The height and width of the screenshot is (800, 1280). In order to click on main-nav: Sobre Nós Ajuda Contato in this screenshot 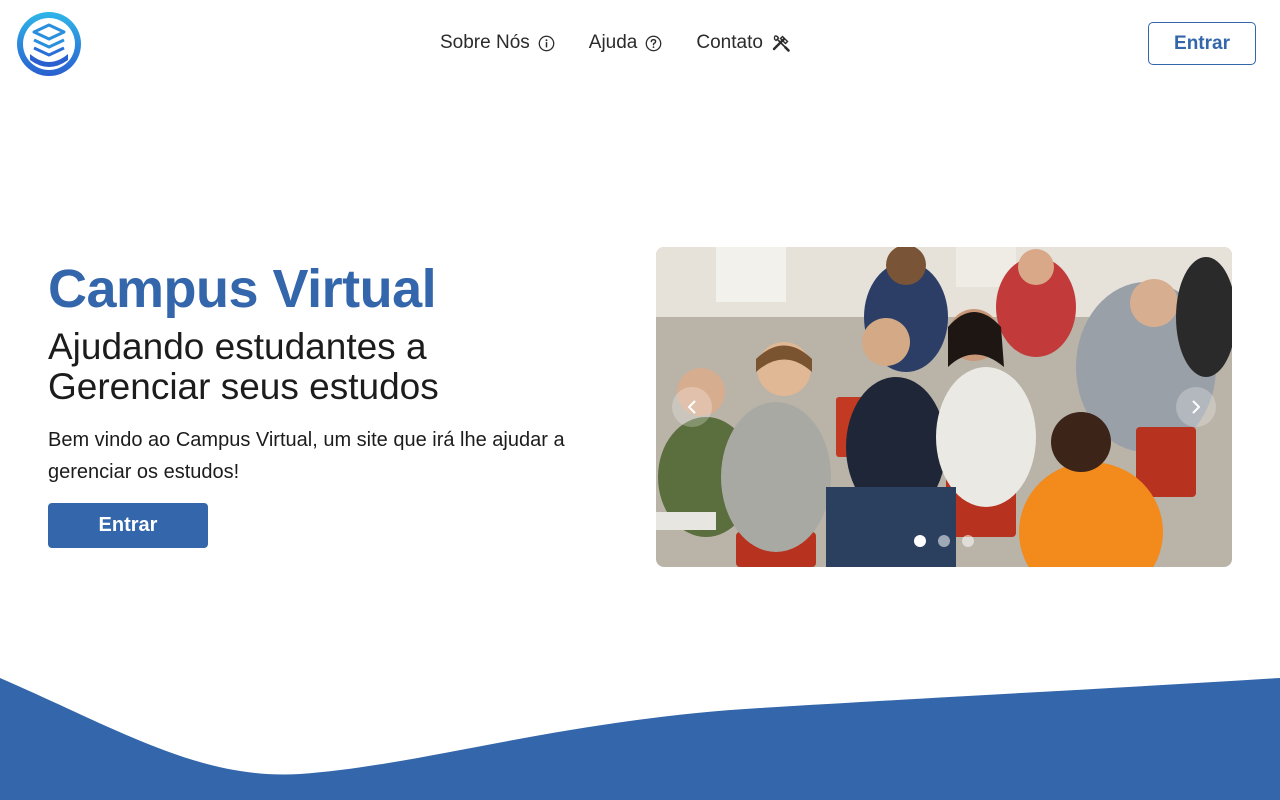, I will do `click(632, 43)`.